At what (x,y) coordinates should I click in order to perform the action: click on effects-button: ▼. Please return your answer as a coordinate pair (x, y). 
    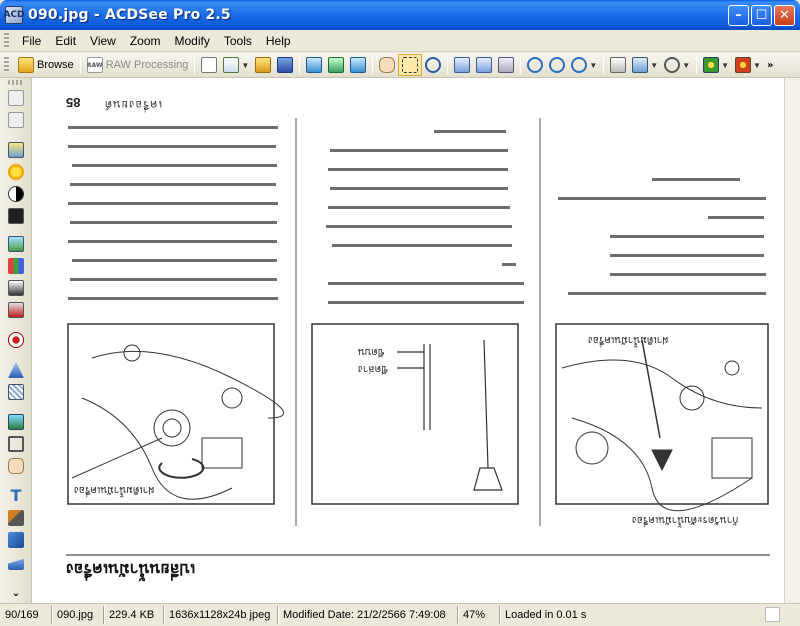
    Looking at the image, I should click on (748, 65).